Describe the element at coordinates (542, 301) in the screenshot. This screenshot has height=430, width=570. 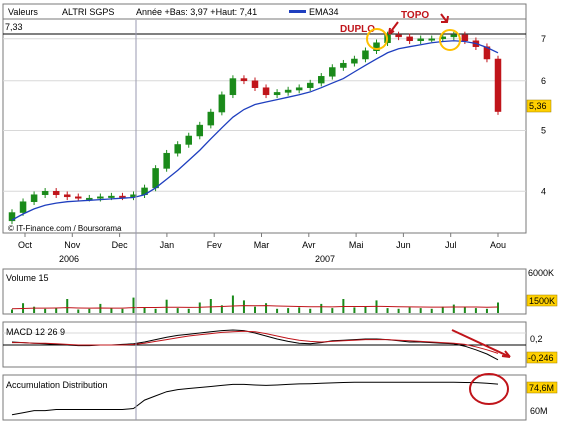
I see `volume-badge-value: 1500K` at that location.